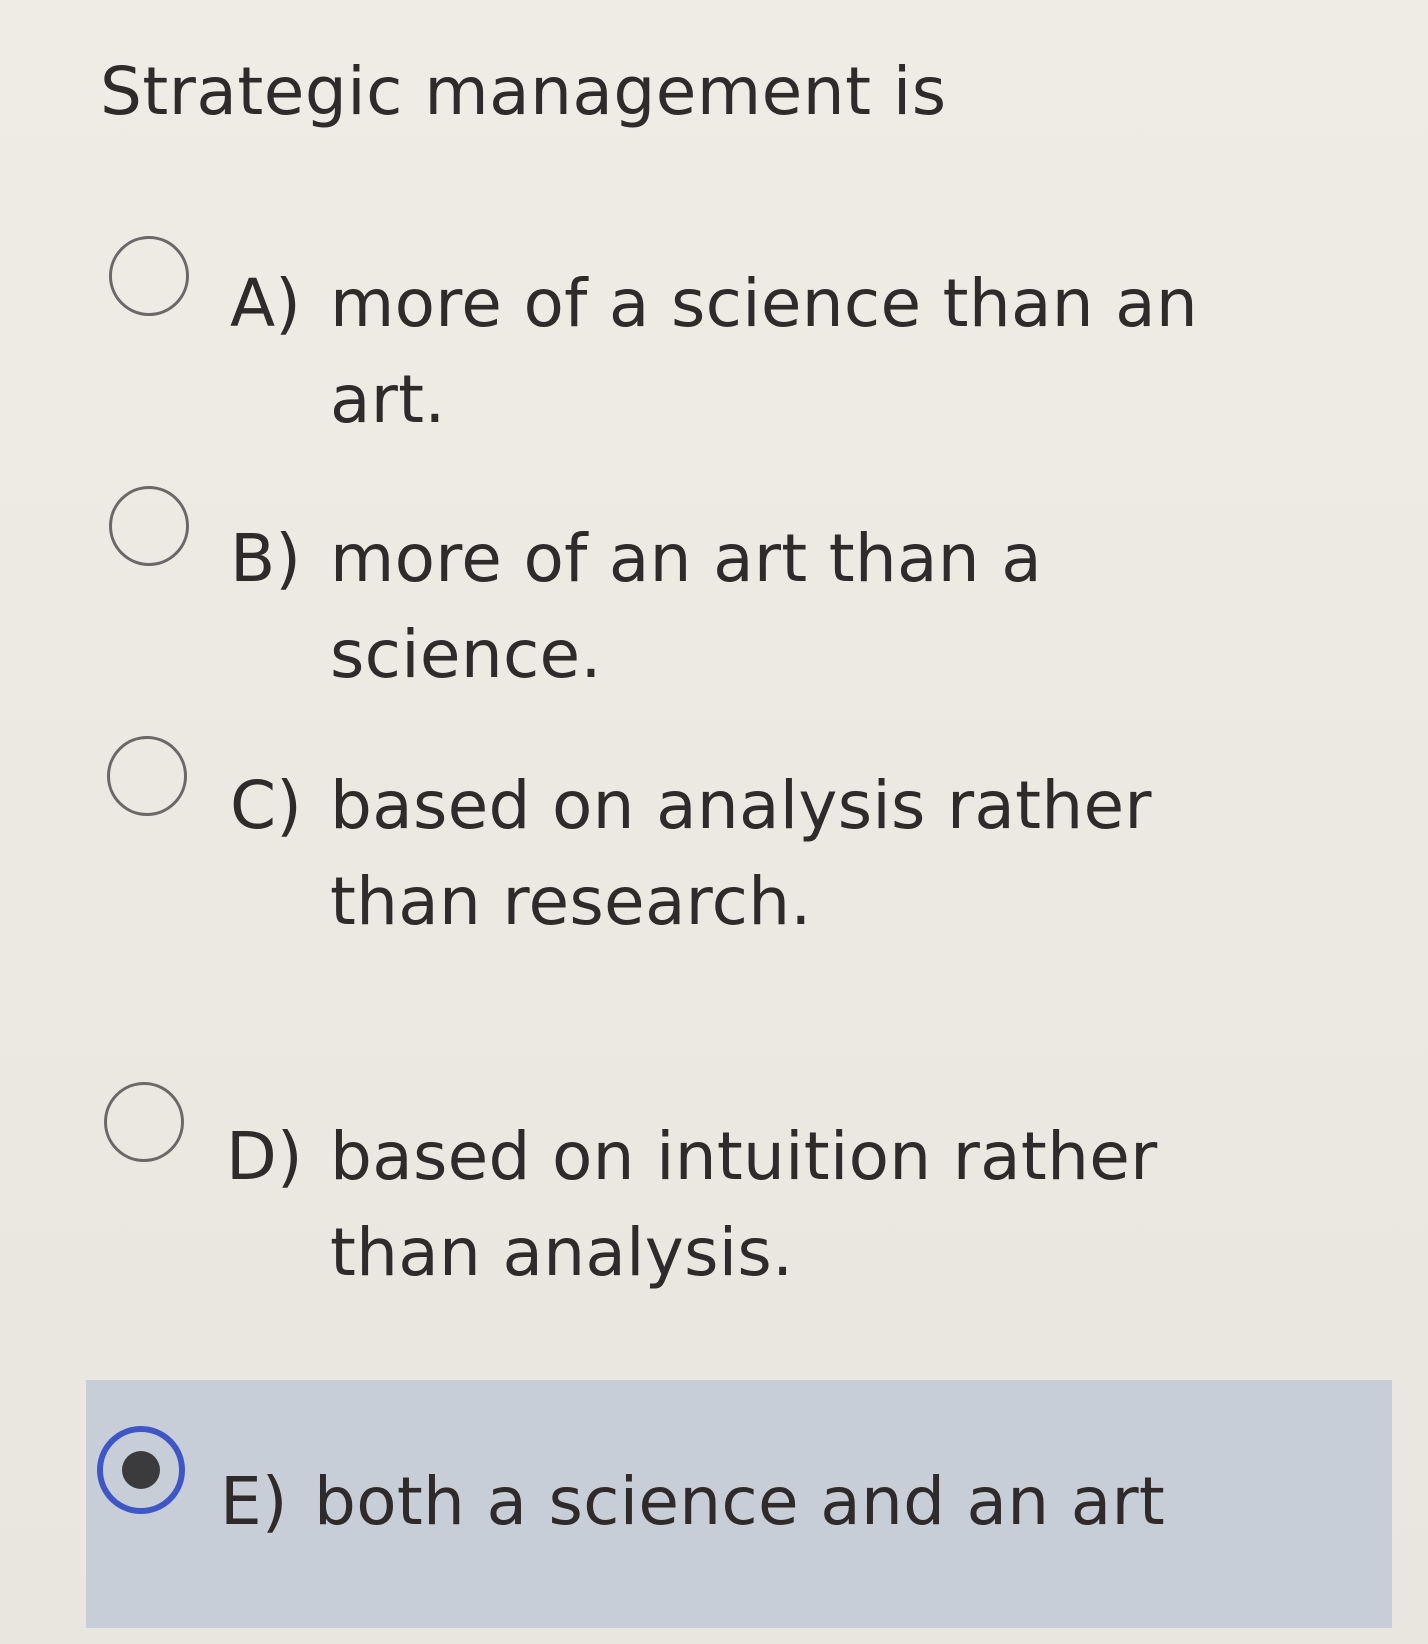 The height and width of the screenshot is (1644, 1428). What do you see at coordinates (686, 606) in the screenshot?
I see `option-text-b: more of an art than a science.` at bounding box center [686, 606].